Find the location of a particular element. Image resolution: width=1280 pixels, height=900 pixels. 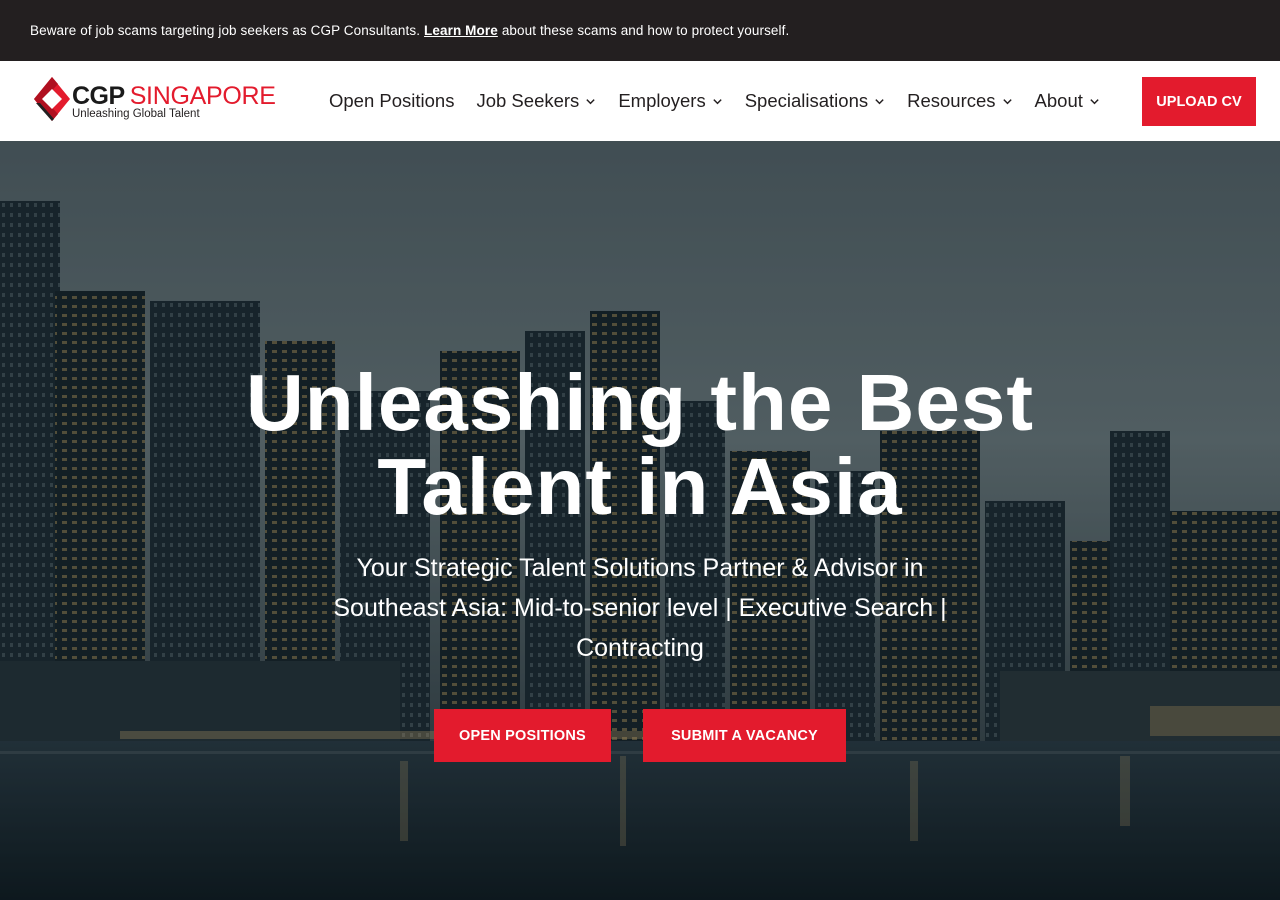

logo-tagline: Unleashing Global Talent is located at coordinates (136, 114).